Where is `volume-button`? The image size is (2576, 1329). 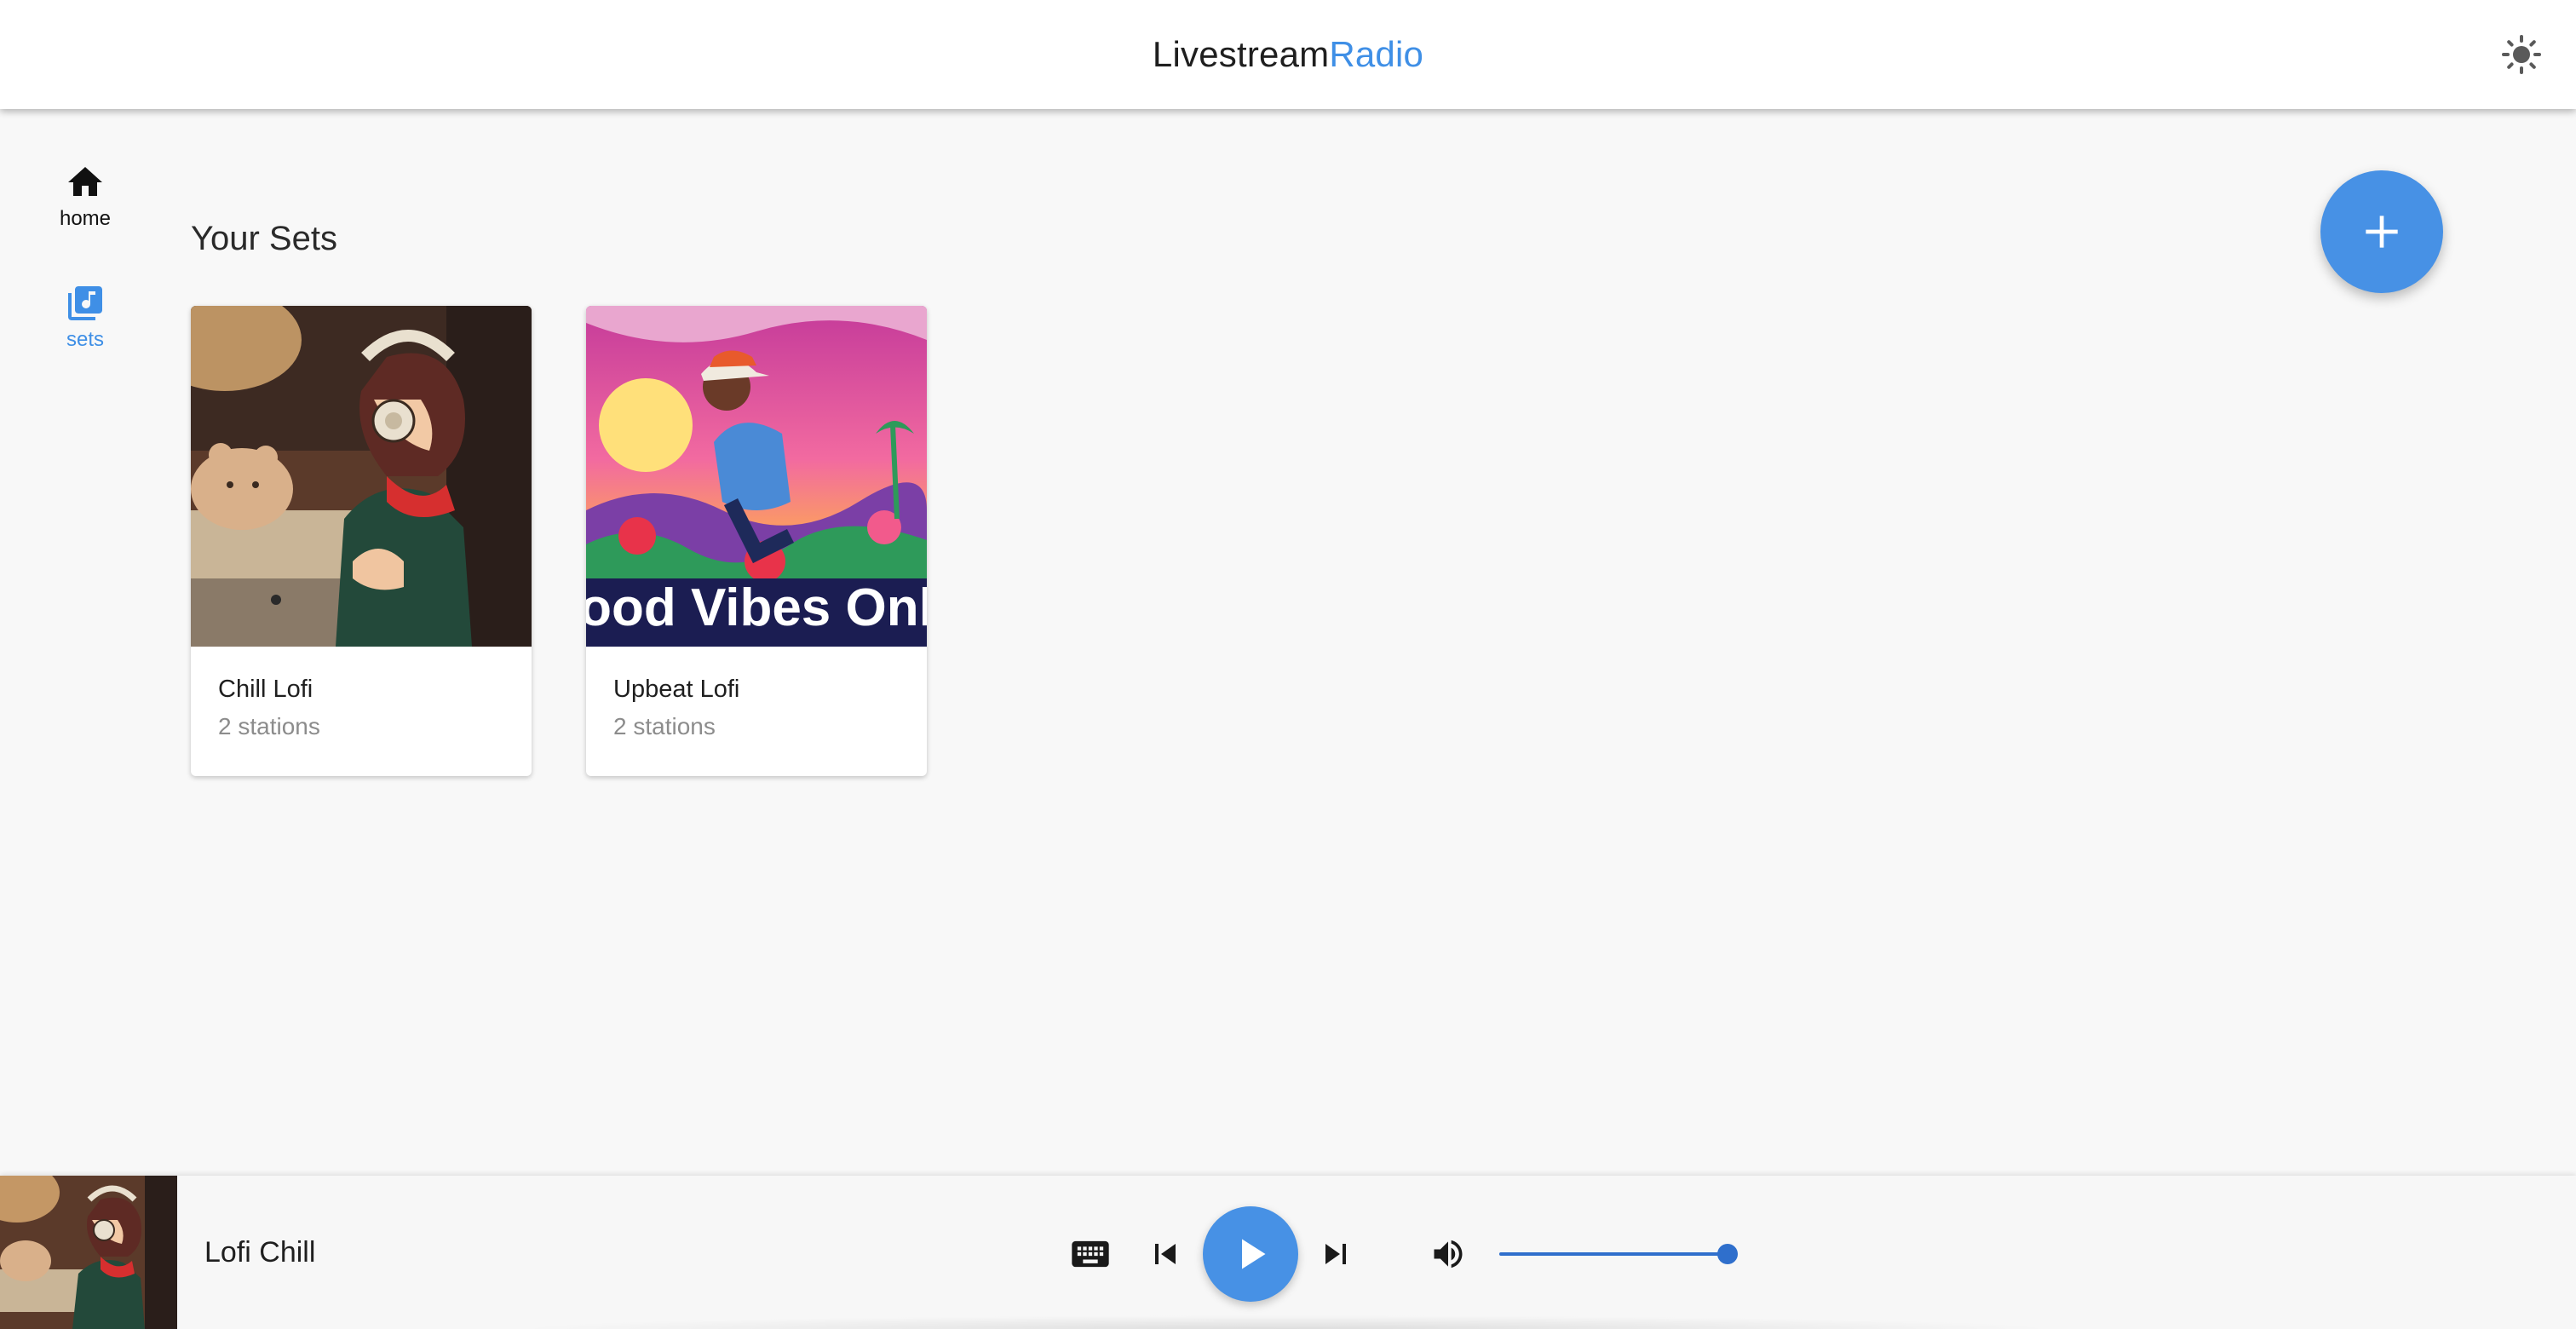
volume-button is located at coordinates (1448, 1254).